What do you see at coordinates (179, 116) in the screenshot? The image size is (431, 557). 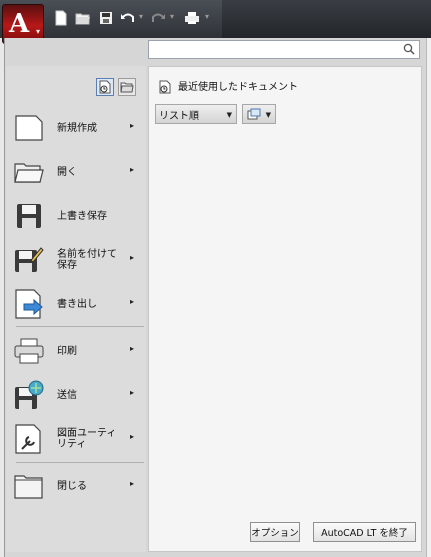 I see `sort-order-value: リスト順` at bounding box center [179, 116].